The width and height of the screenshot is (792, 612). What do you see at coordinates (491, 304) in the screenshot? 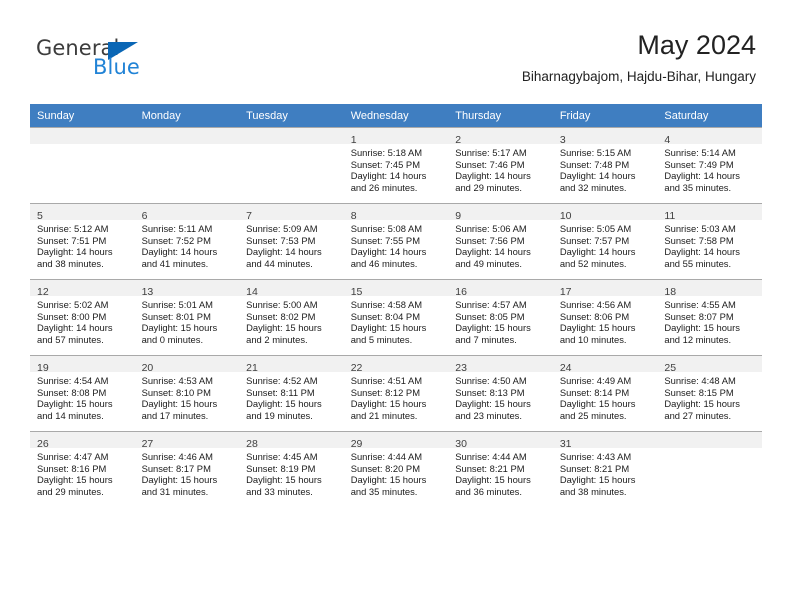
I see `sunrise-text: Sunrise: 4:57 AM` at bounding box center [491, 304].